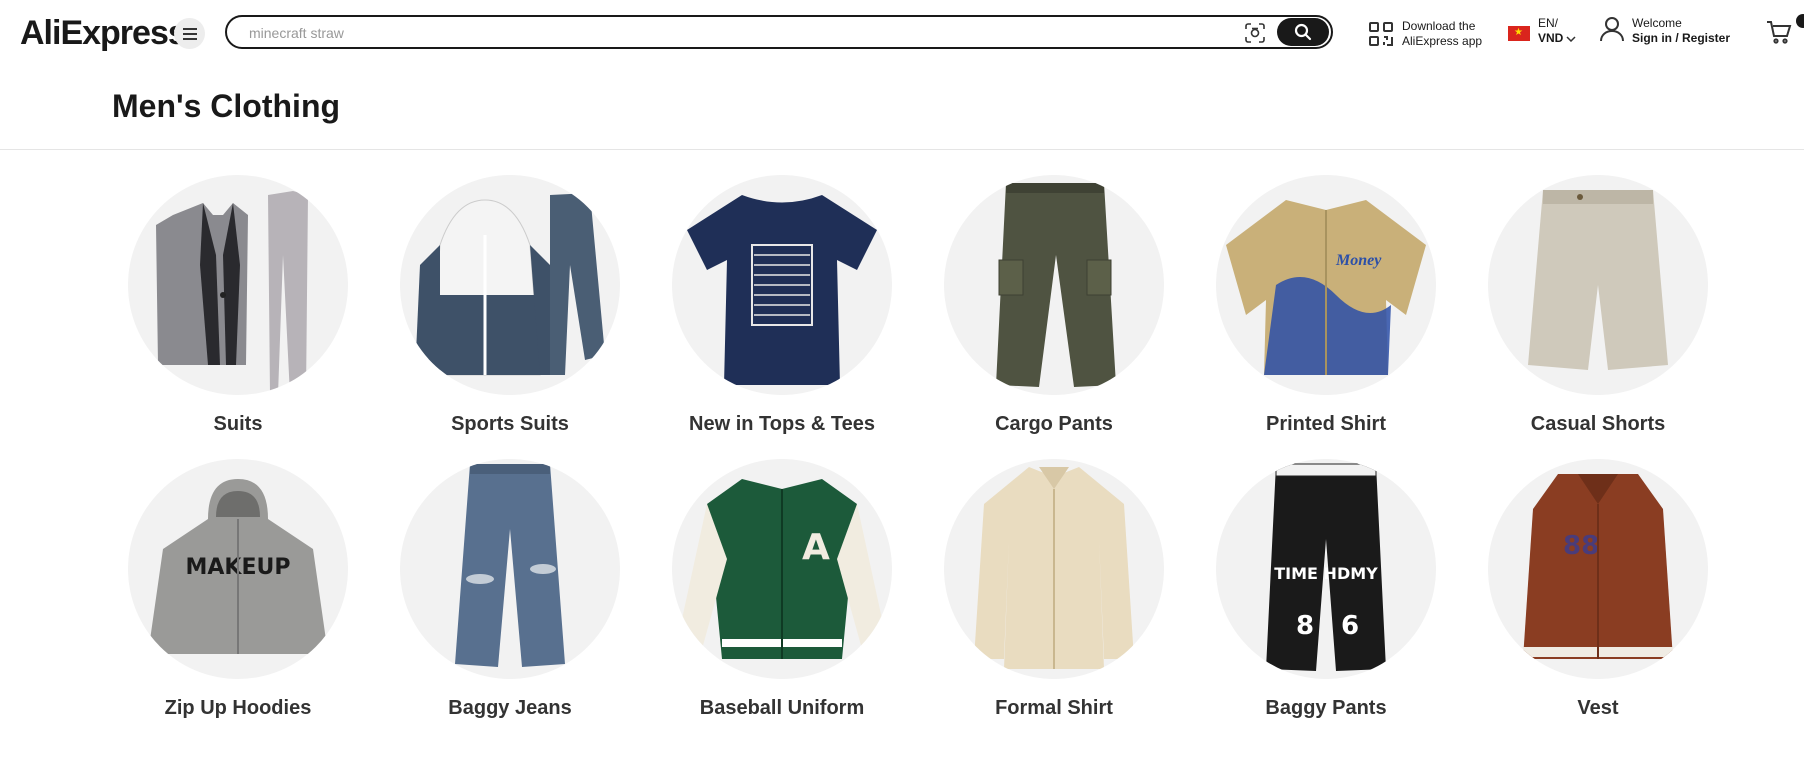  I want to click on app-download-link: Download the AliExpress app, so click(1425, 34).